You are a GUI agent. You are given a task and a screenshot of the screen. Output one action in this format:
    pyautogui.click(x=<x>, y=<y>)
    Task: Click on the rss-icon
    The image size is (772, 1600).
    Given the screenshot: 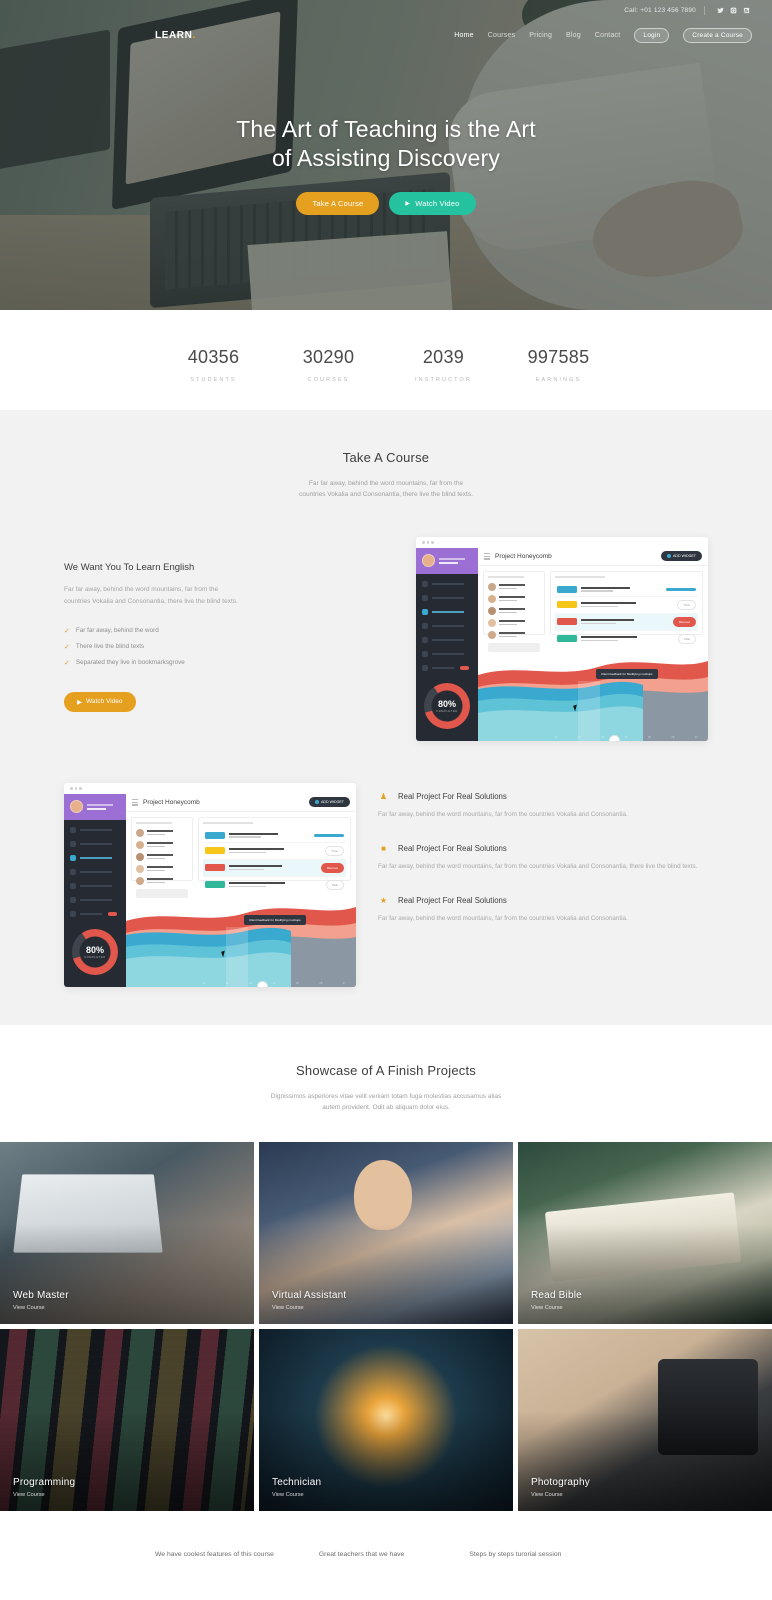 What is the action you would take?
    pyautogui.click(x=746, y=10)
    